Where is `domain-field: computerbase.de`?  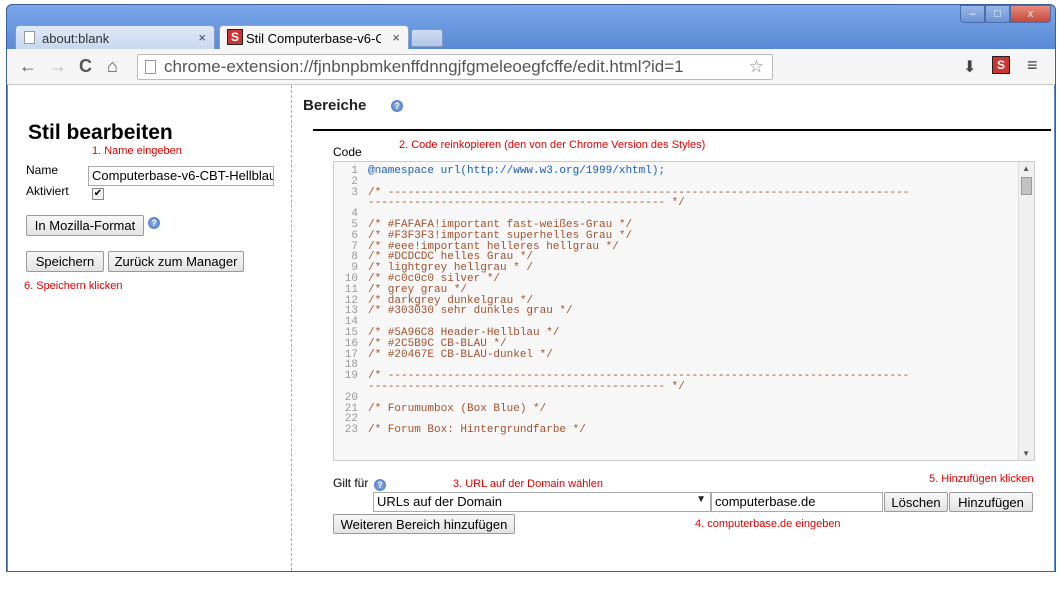 domain-field: computerbase.de is located at coordinates (797, 502).